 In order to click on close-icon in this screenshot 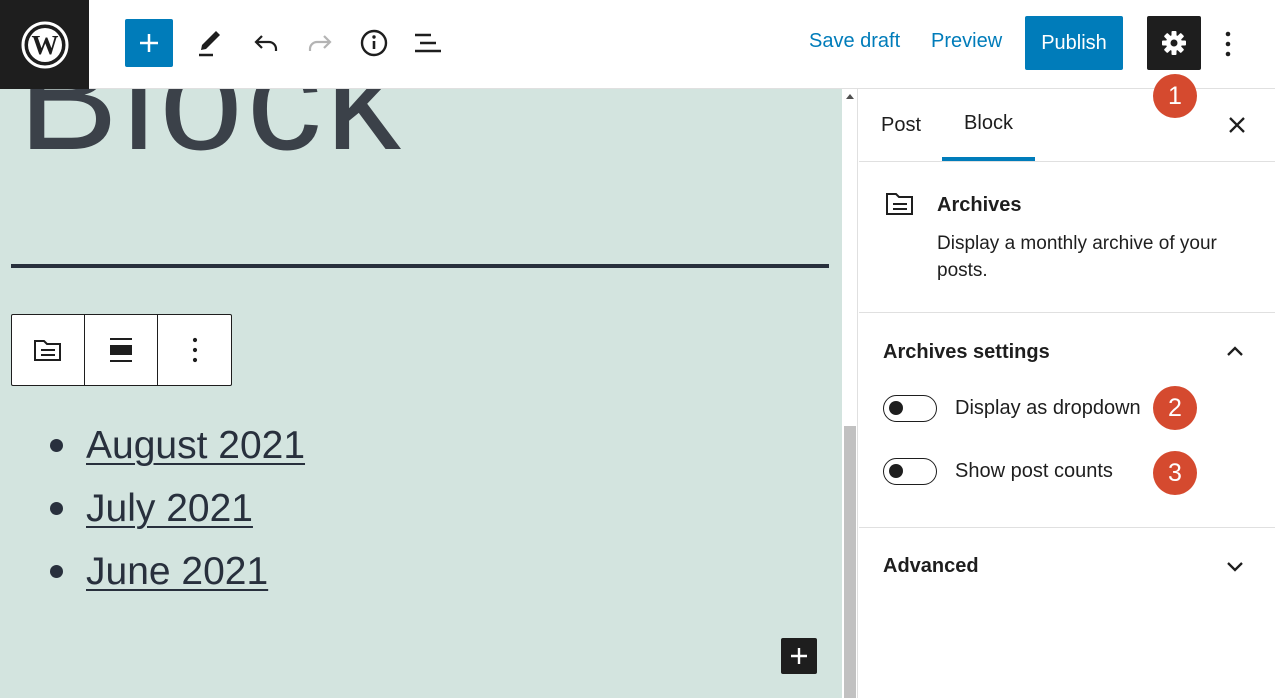, I will do `click(1237, 125)`.